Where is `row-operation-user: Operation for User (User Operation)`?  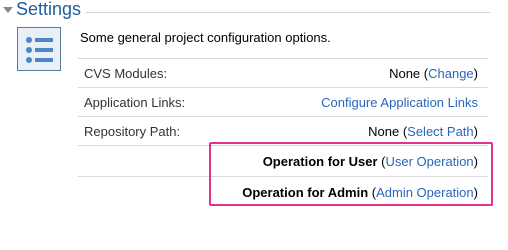 row-operation-user: Operation for User (User Operation) is located at coordinates (283, 160).